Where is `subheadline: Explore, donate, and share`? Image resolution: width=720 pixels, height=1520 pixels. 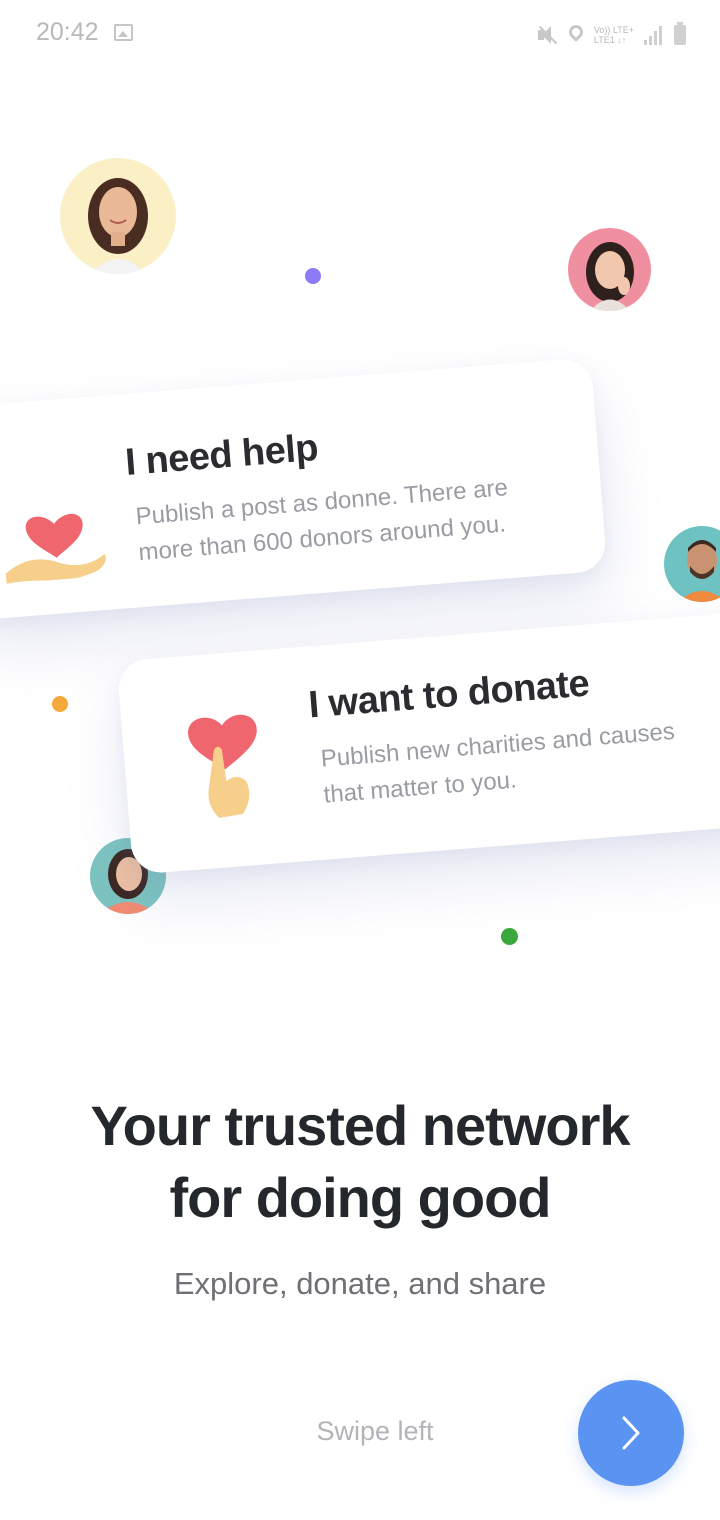 subheadline: Explore, donate, and share is located at coordinates (360, 1283).